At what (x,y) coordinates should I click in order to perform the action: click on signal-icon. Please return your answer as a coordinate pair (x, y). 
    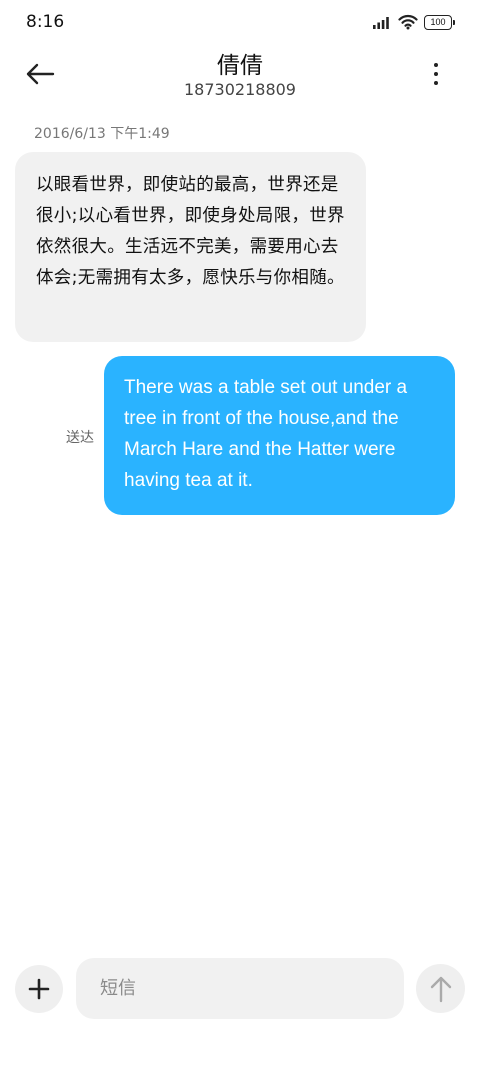
    Looking at the image, I should click on (381, 23).